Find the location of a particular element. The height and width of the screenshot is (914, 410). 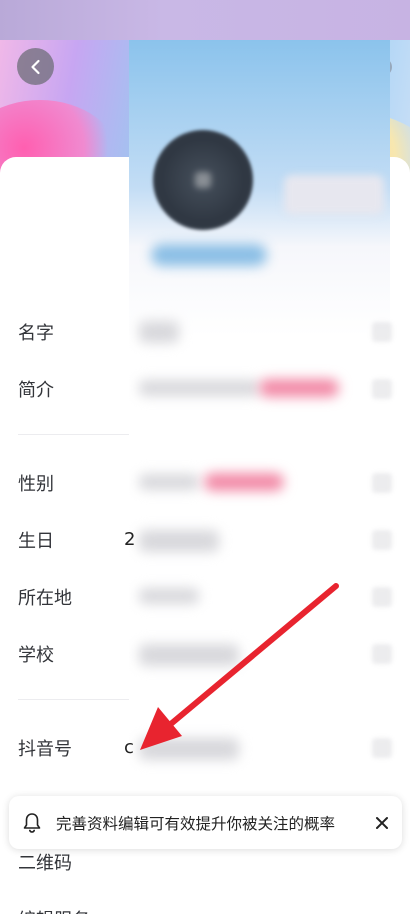

intro-label: 简介 is located at coordinates (36, 390).